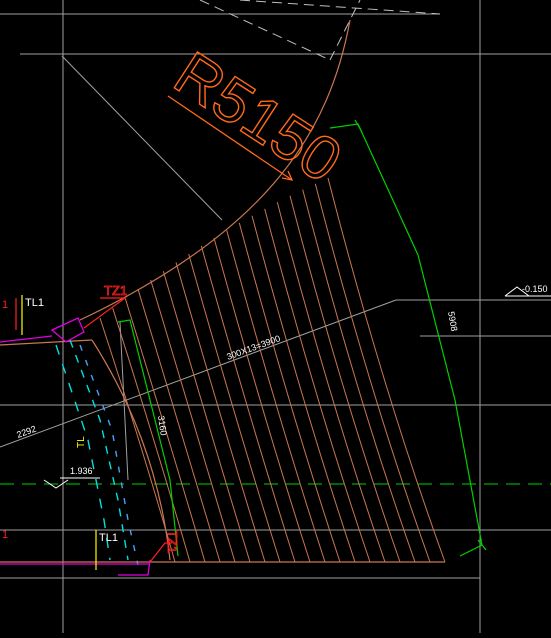 The image size is (551, 638). Describe the element at coordinates (67, 330) in the screenshot. I see `tz-top-box` at that location.